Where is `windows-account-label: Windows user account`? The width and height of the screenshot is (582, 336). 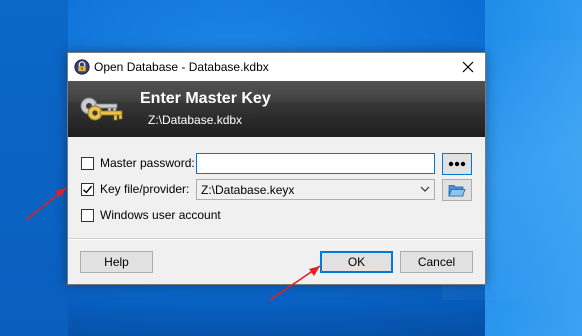 windows-account-label: Windows user account is located at coordinates (160, 215).